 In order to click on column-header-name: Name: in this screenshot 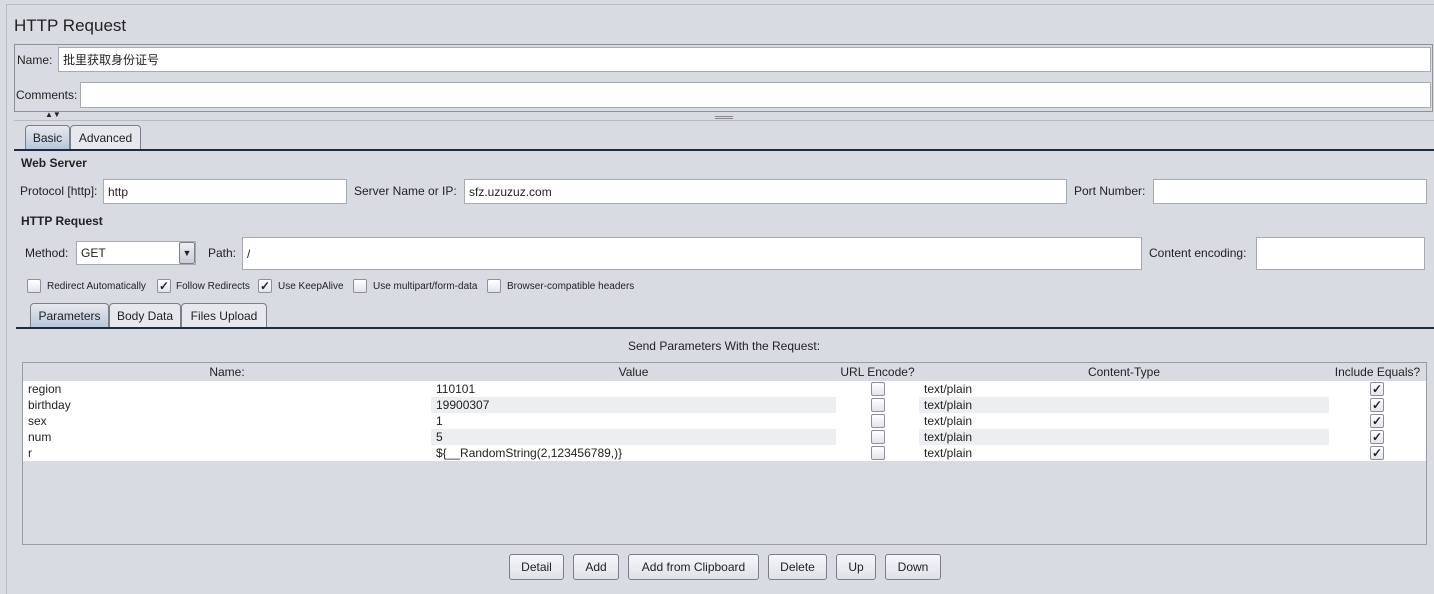, I will do `click(227, 372)`.